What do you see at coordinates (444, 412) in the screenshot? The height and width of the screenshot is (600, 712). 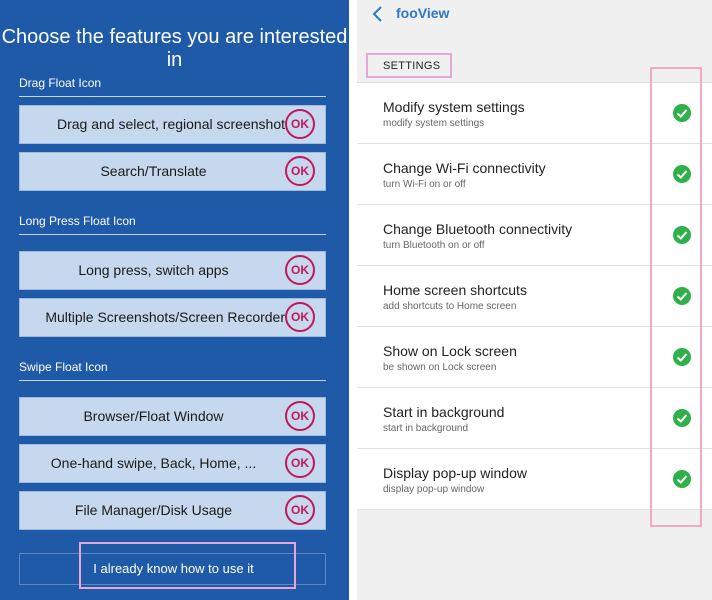 I see `setting-title: Start in background` at bounding box center [444, 412].